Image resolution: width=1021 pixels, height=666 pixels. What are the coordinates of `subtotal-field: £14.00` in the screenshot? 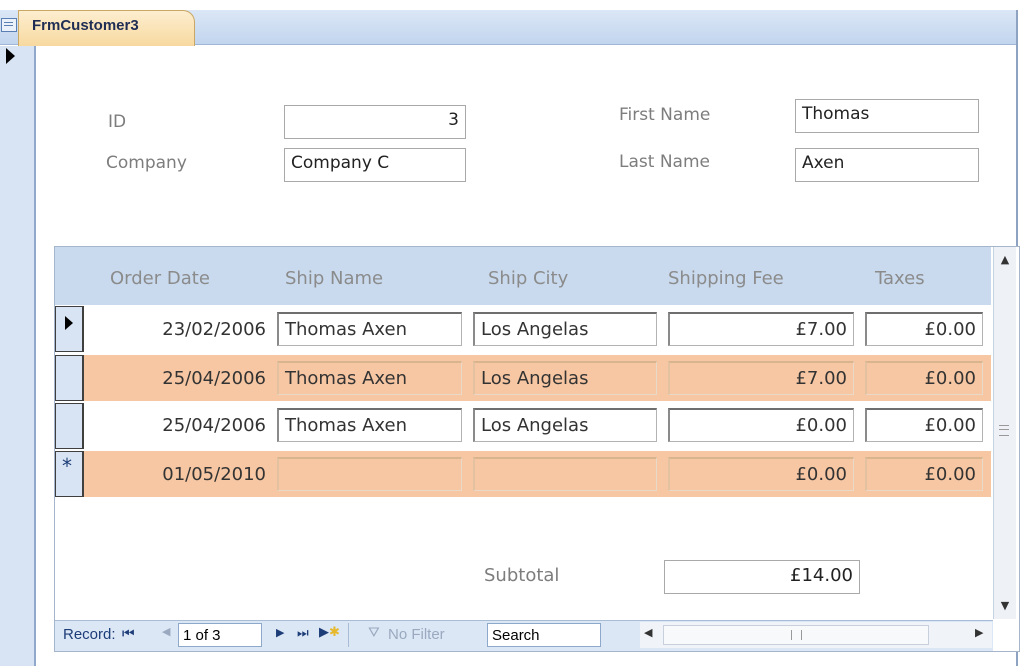 It's located at (762, 577).